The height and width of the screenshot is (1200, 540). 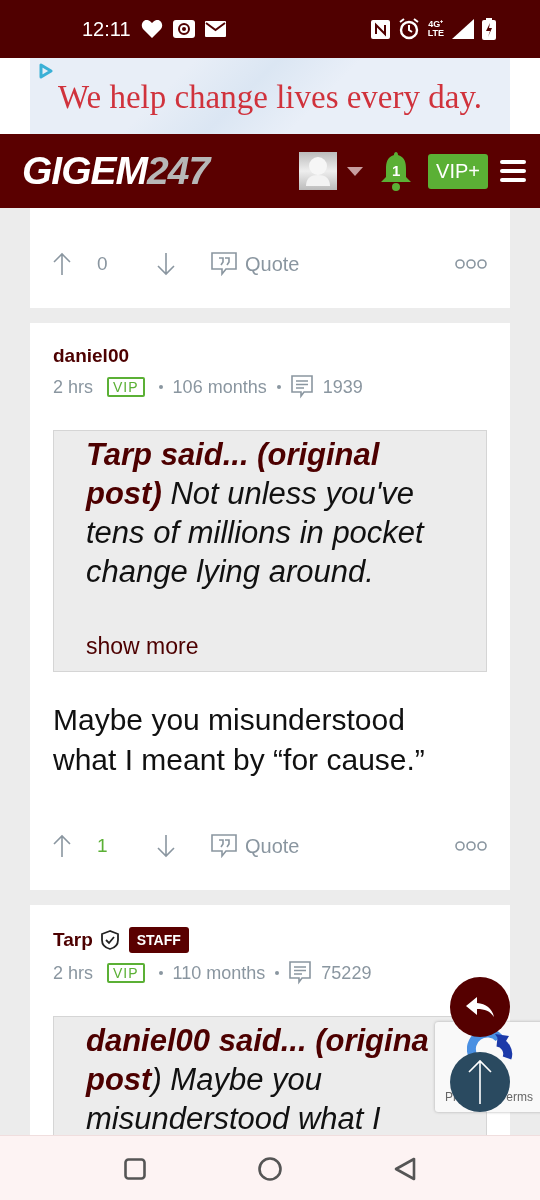 What do you see at coordinates (480, 1007) in the screenshot?
I see `reply-arrow-icon` at bounding box center [480, 1007].